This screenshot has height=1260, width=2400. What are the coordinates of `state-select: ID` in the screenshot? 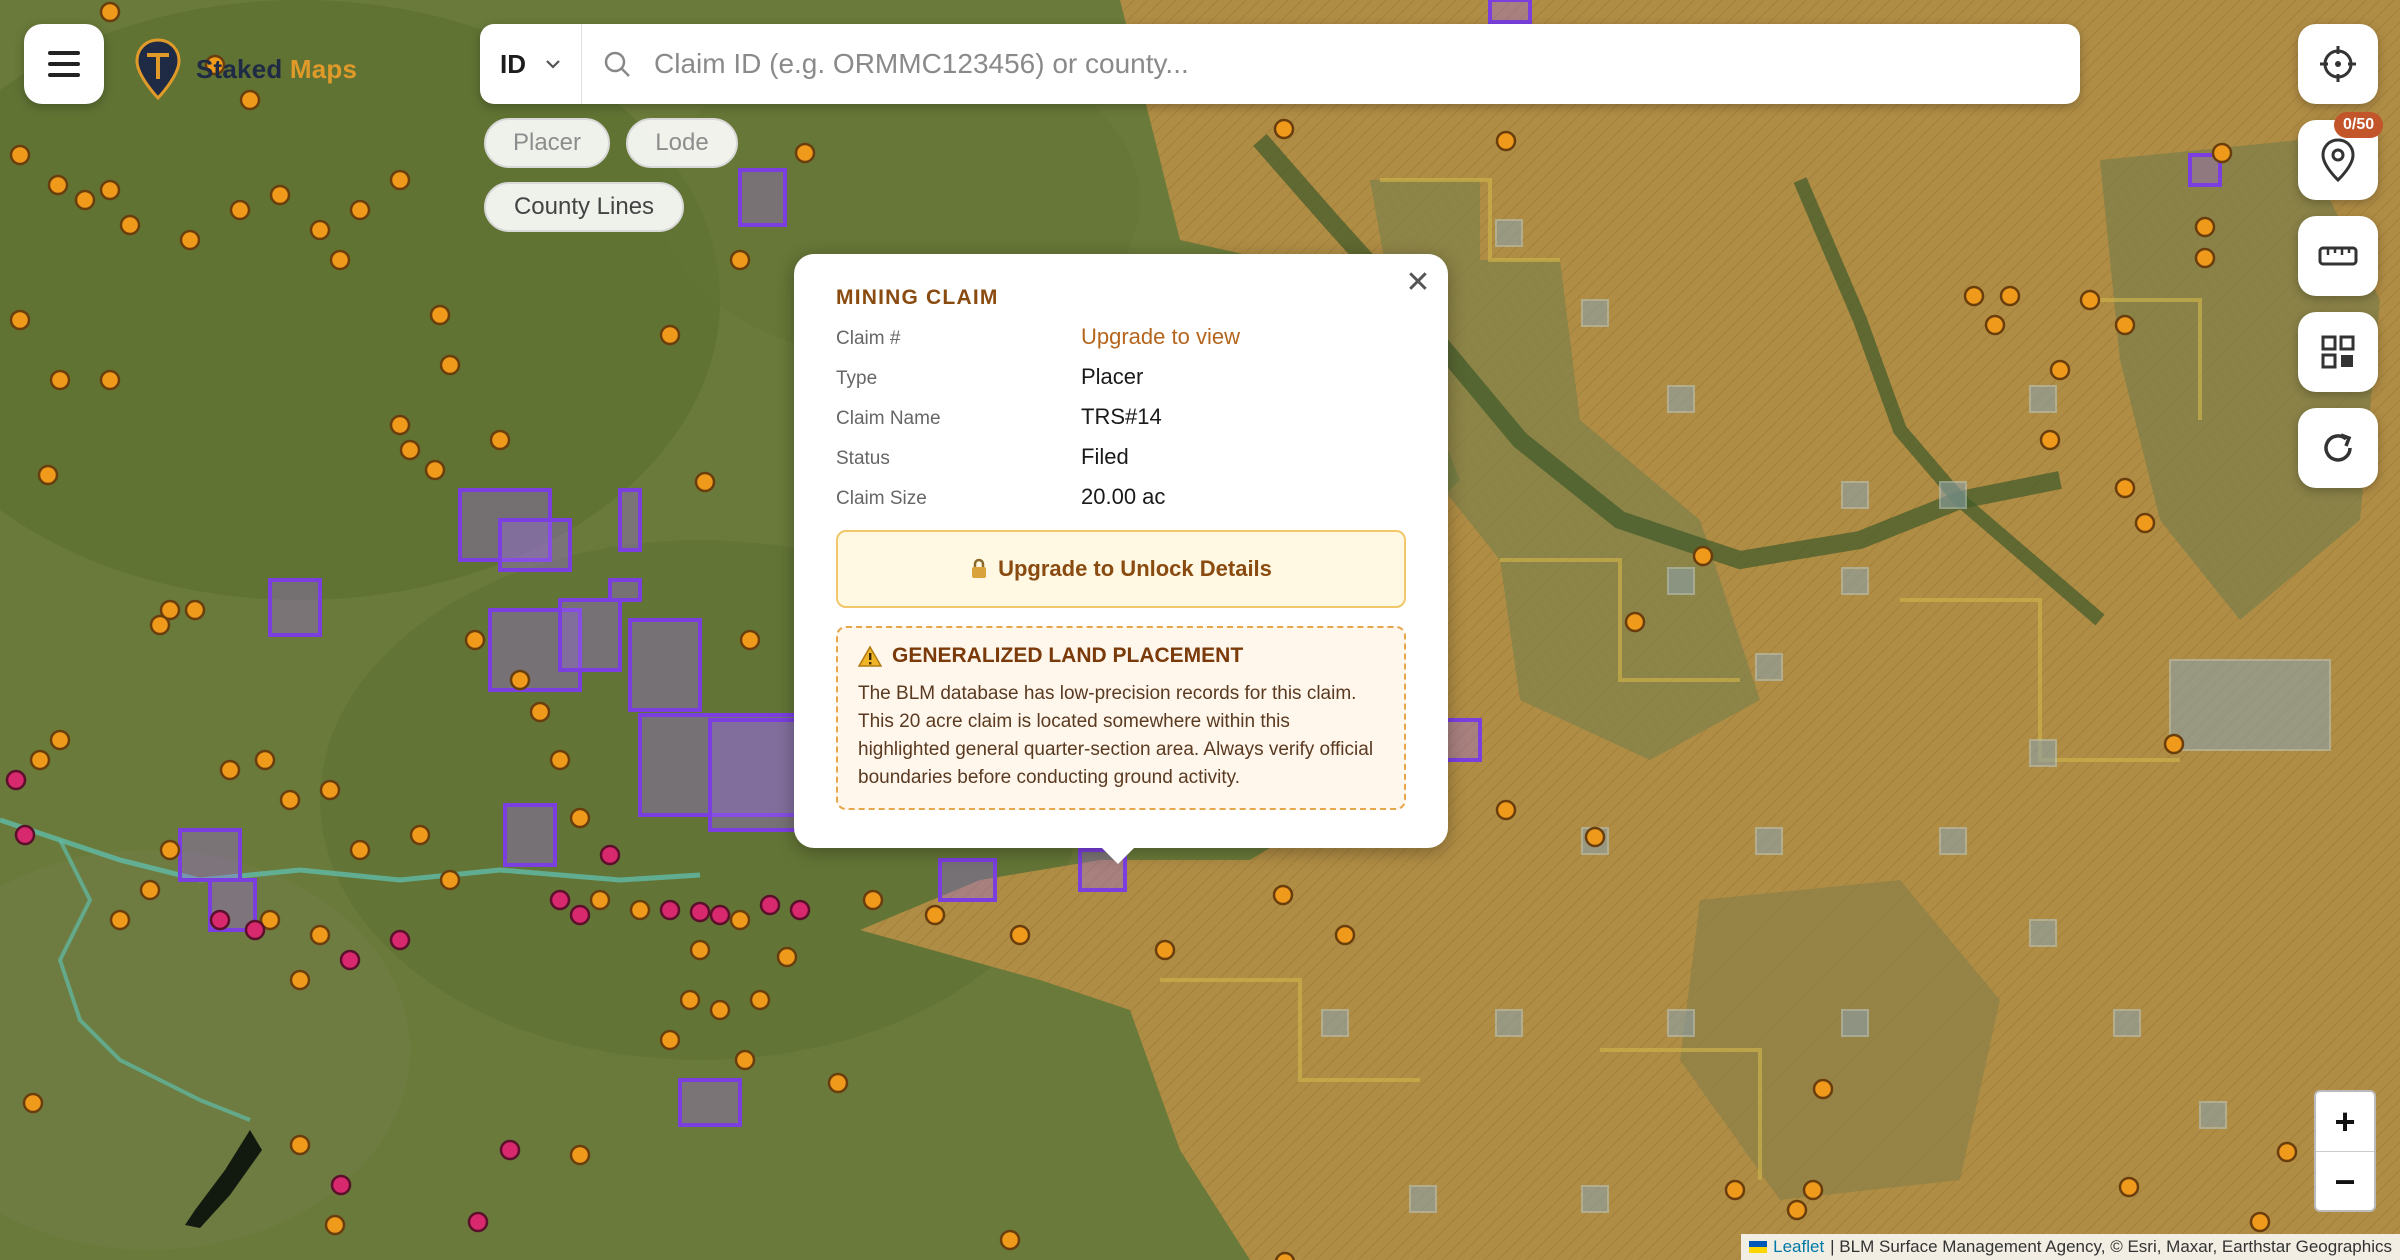 It's located at (531, 64).